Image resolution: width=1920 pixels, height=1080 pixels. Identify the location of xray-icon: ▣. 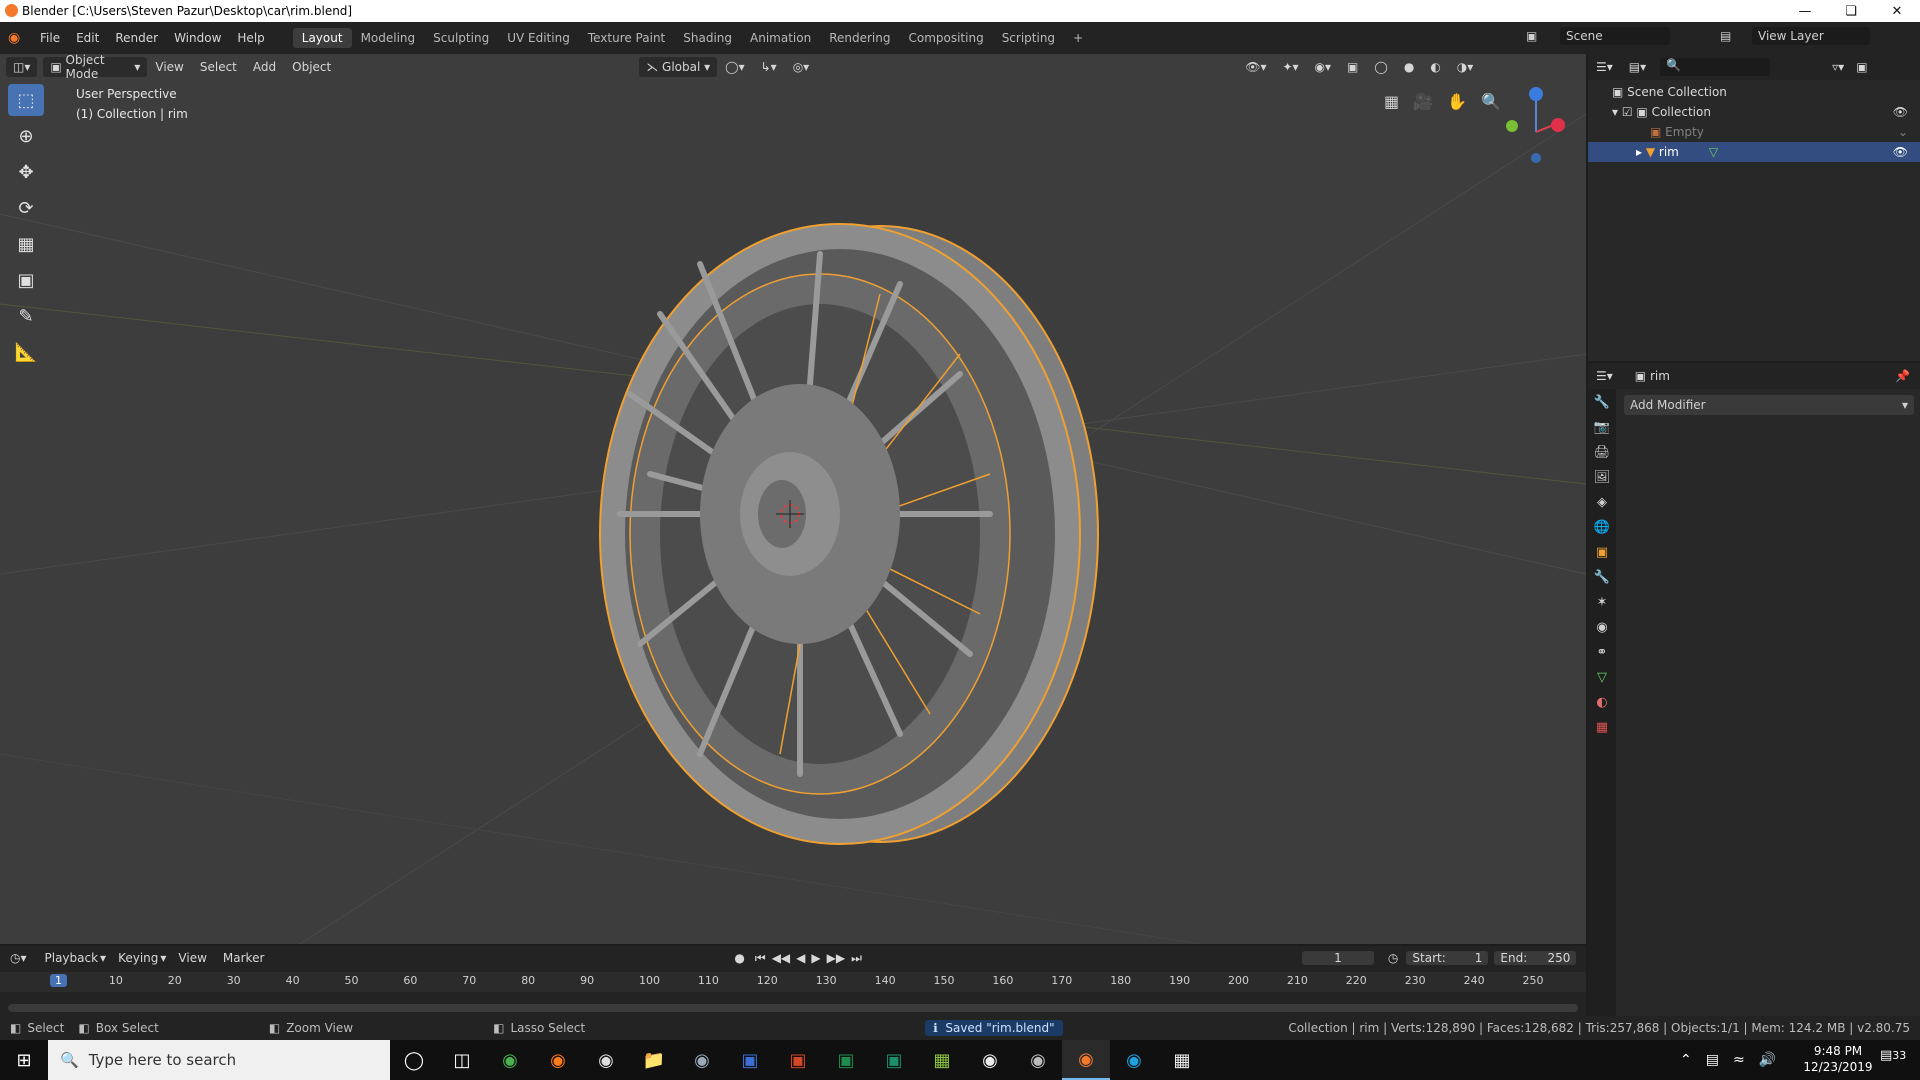
(1352, 67).